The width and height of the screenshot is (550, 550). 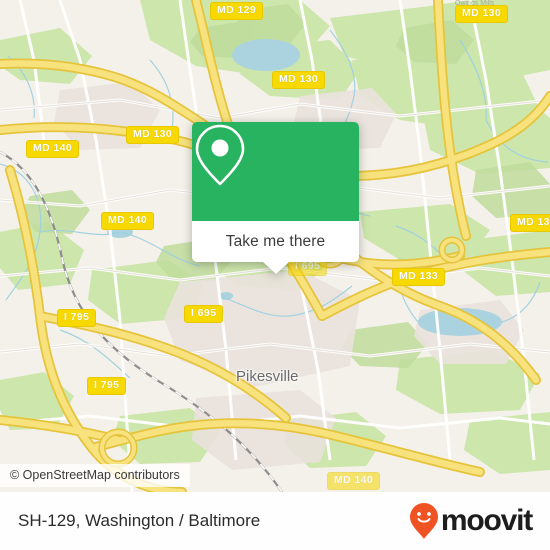 I want to click on take-me-there-button: Take me there, so click(x=275, y=241).